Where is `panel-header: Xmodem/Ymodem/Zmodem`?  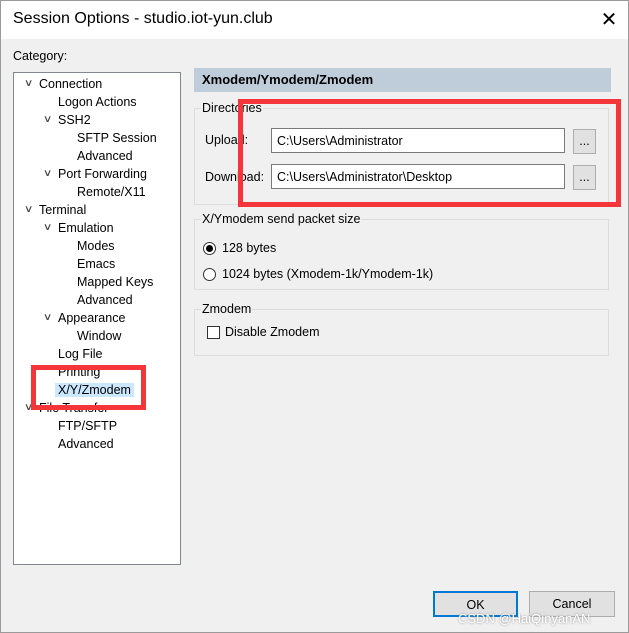 panel-header: Xmodem/Ymodem/Zmodem is located at coordinates (402, 80).